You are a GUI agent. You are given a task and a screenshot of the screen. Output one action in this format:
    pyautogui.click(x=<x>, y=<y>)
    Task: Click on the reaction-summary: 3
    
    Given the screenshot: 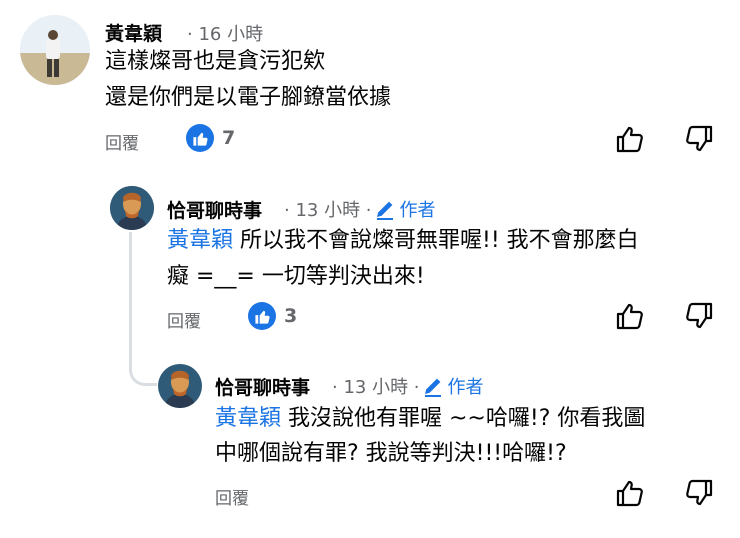 What is the action you would take?
    pyautogui.click(x=272, y=316)
    